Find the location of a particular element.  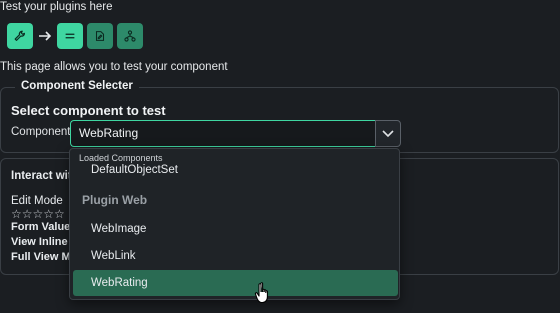

network-button is located at coordinates (130, 36).